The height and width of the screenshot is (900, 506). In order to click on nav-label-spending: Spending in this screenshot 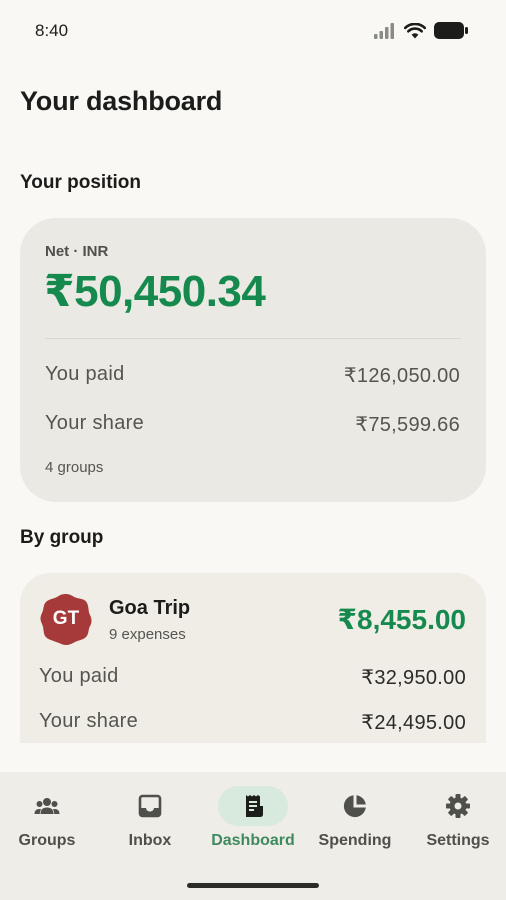, I will do `click(355, 840)`.